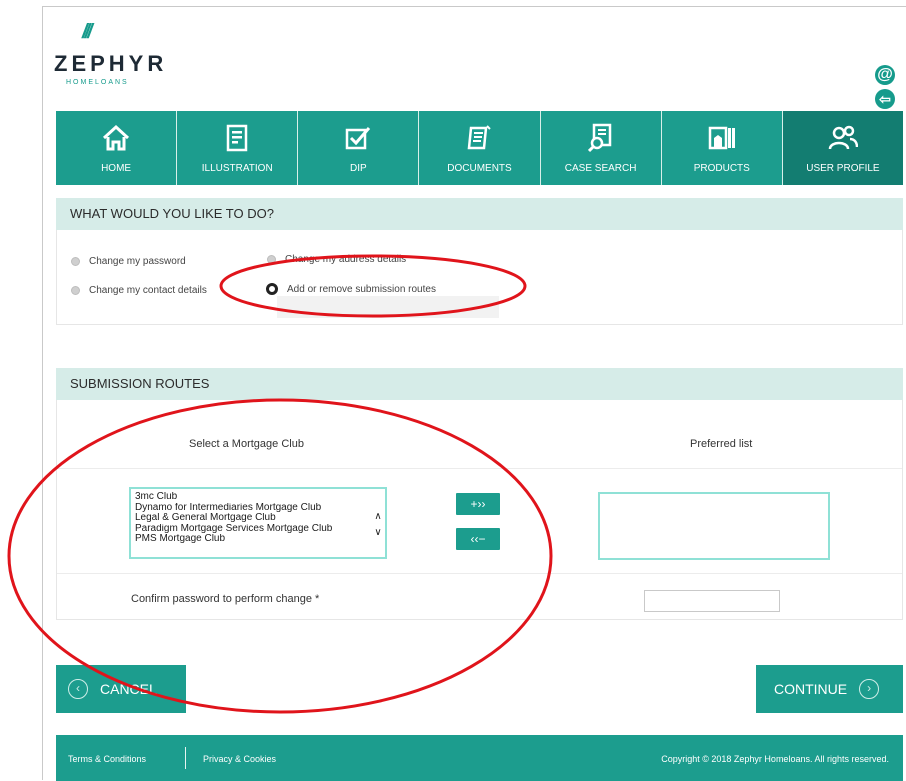 This screenshot has height=781, width=906. Describe the element at coordinates (869, 689) in the screenshot. I see `chevron-right-circle-icon: ›` at that location.